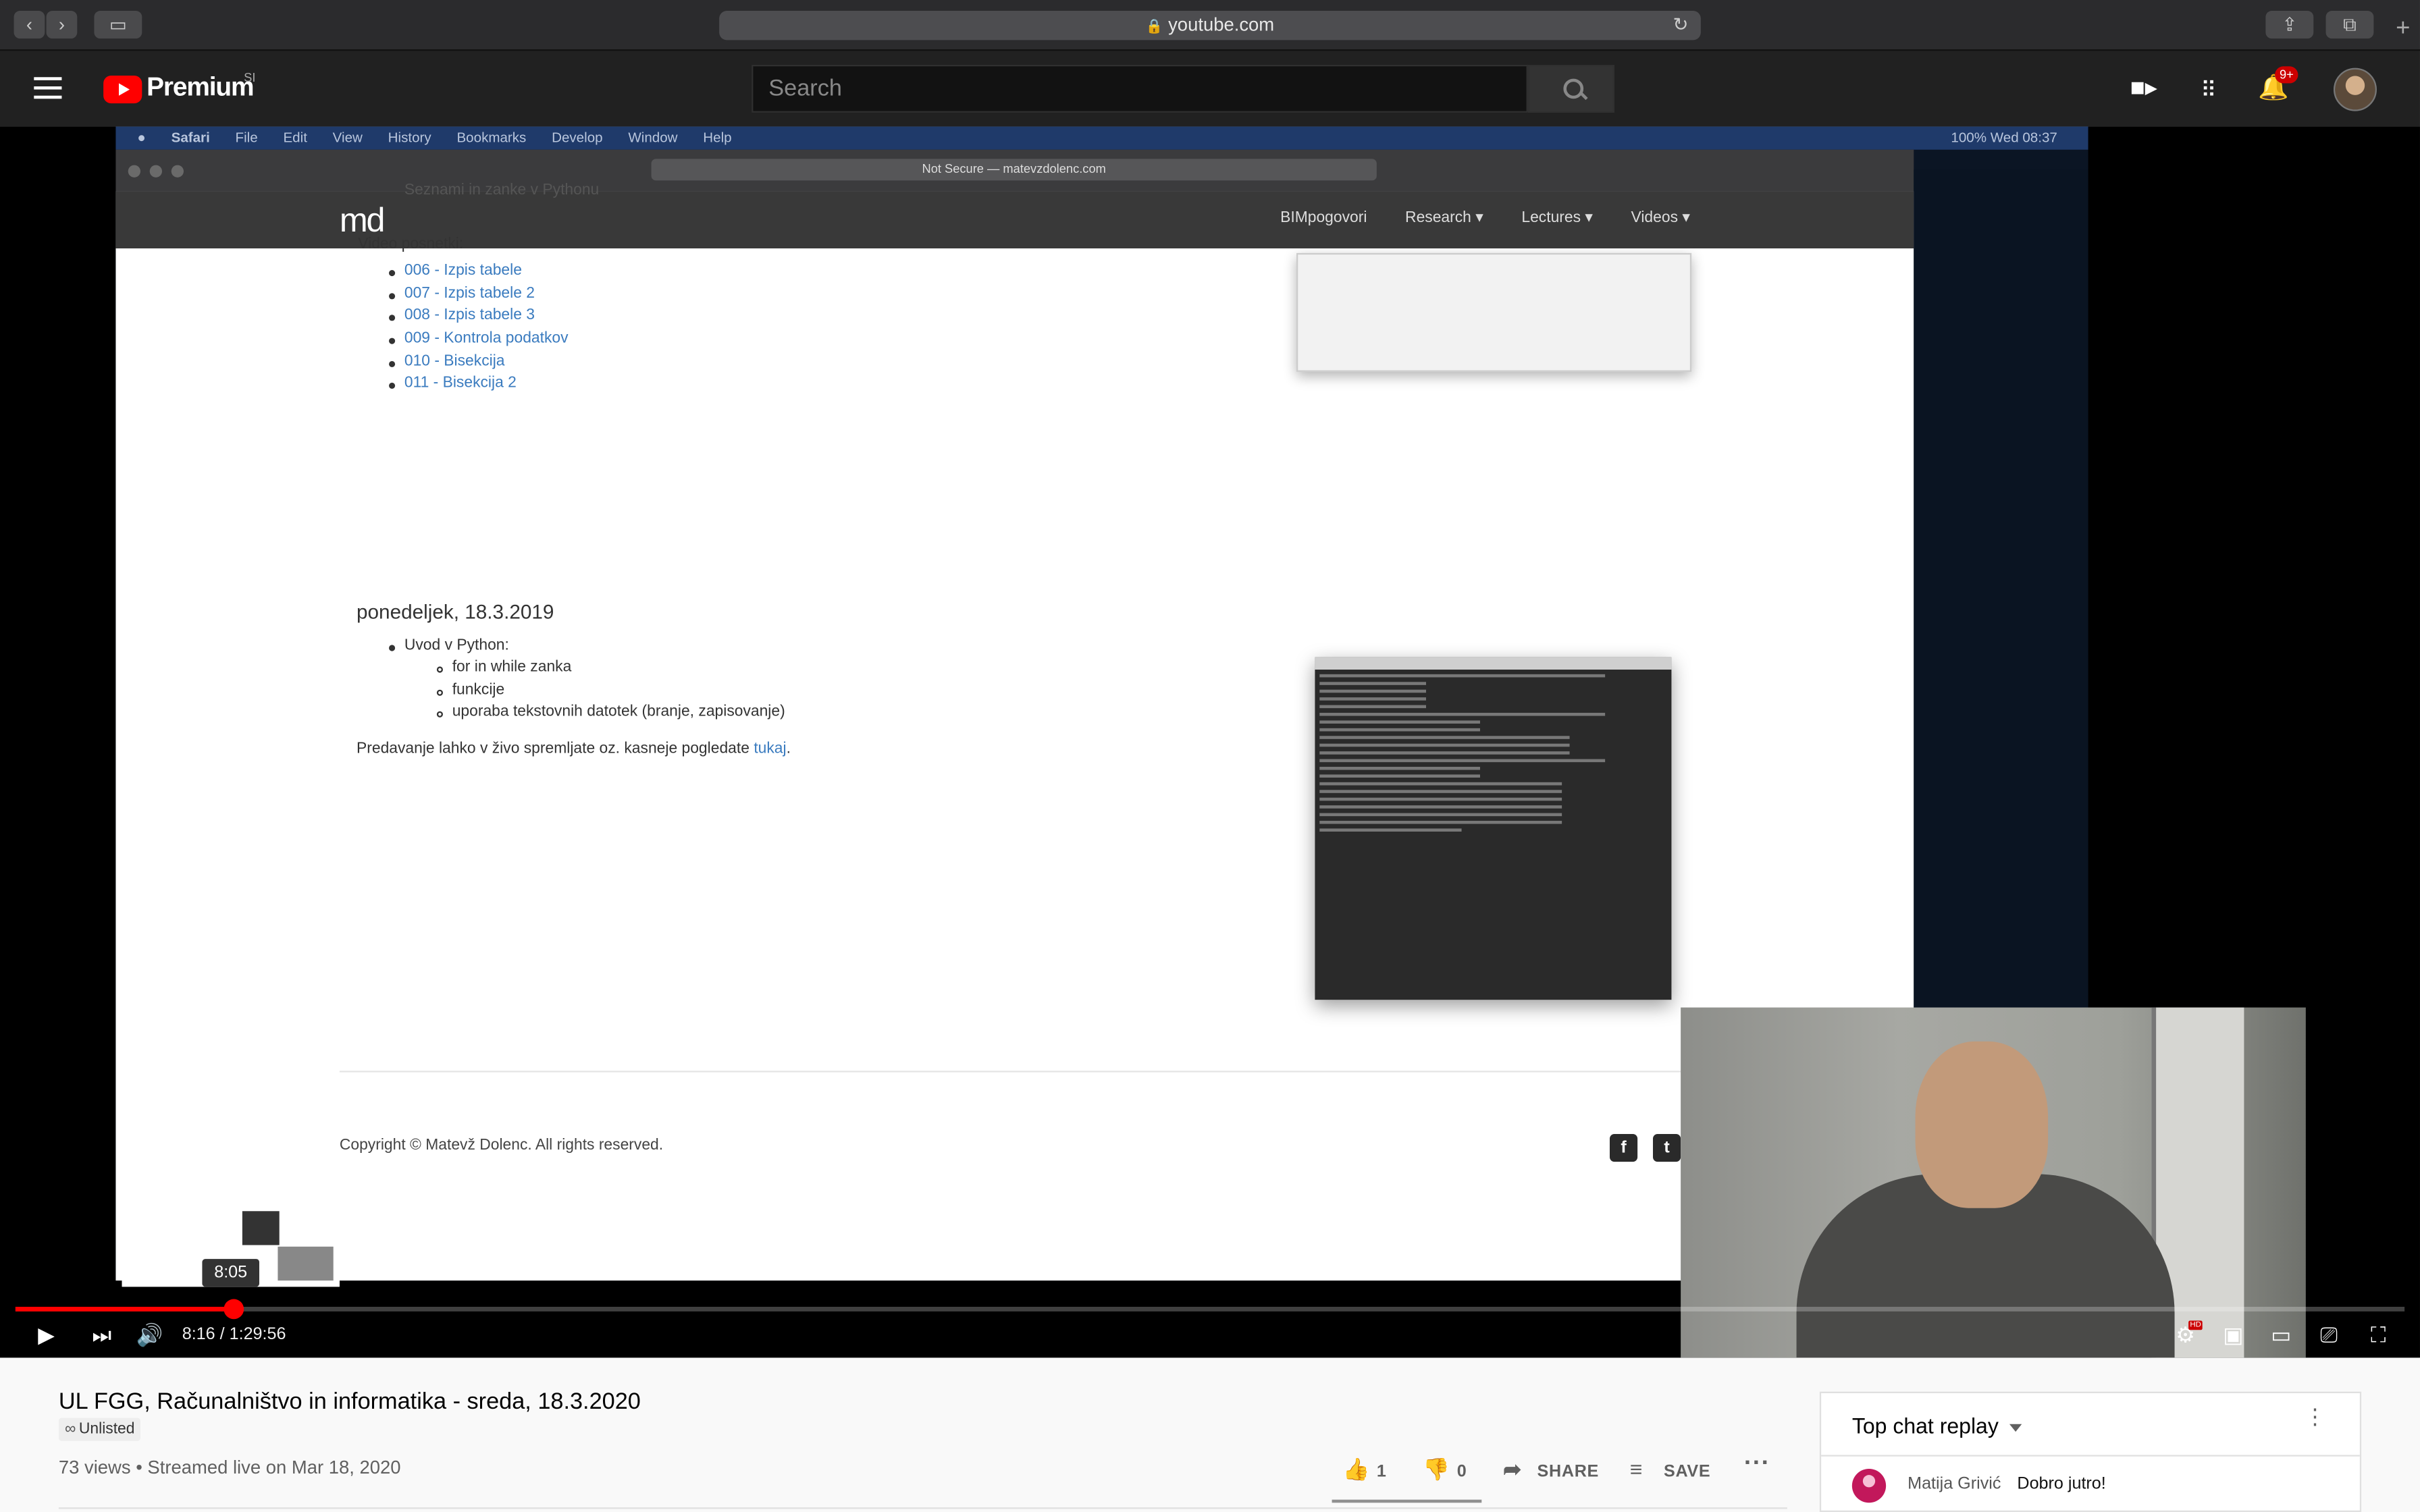 This screenshot has width=2420, height=1512. I want to click on site-logo: md, so click(362, 220).